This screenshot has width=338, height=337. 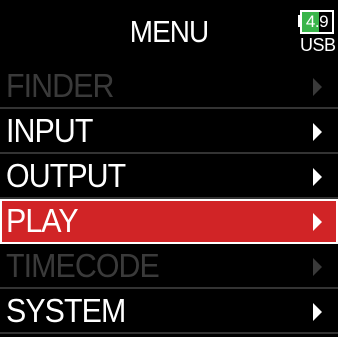 What do you see at coordinates (42, 220) in the screenshot?
I see `menu-item-label: PLAY` at bounding box center [42, 220].